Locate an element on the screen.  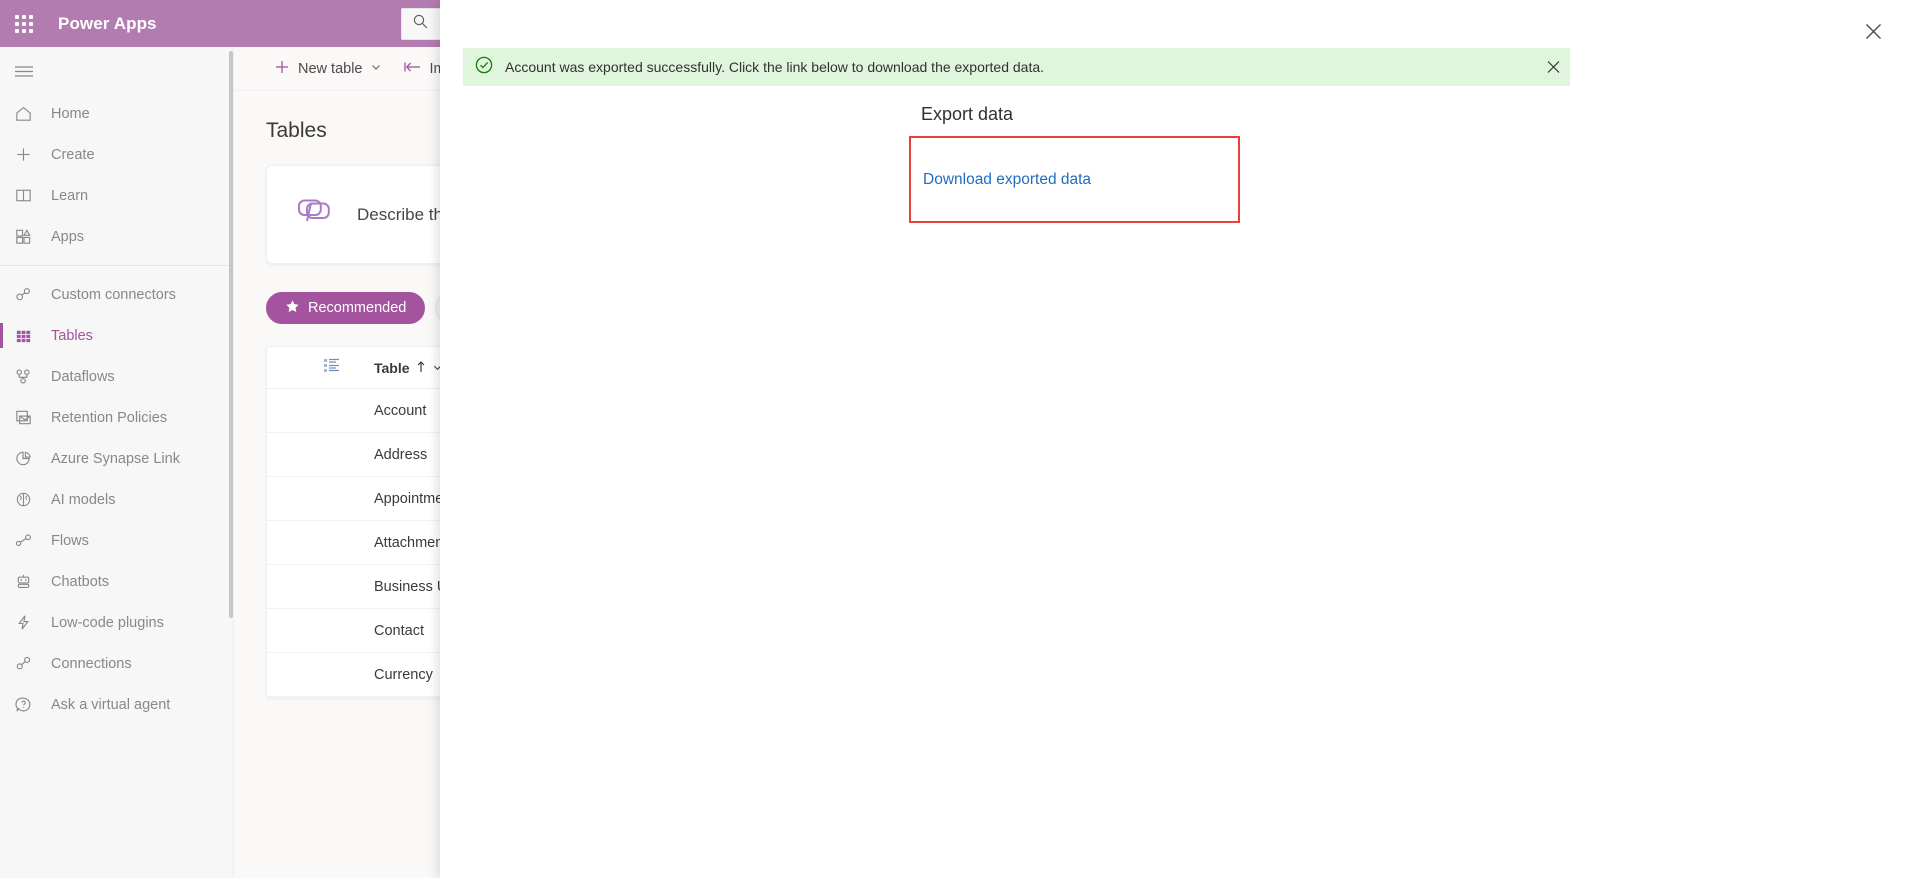
column-header-table: Table is located at coordinates (408, 368).